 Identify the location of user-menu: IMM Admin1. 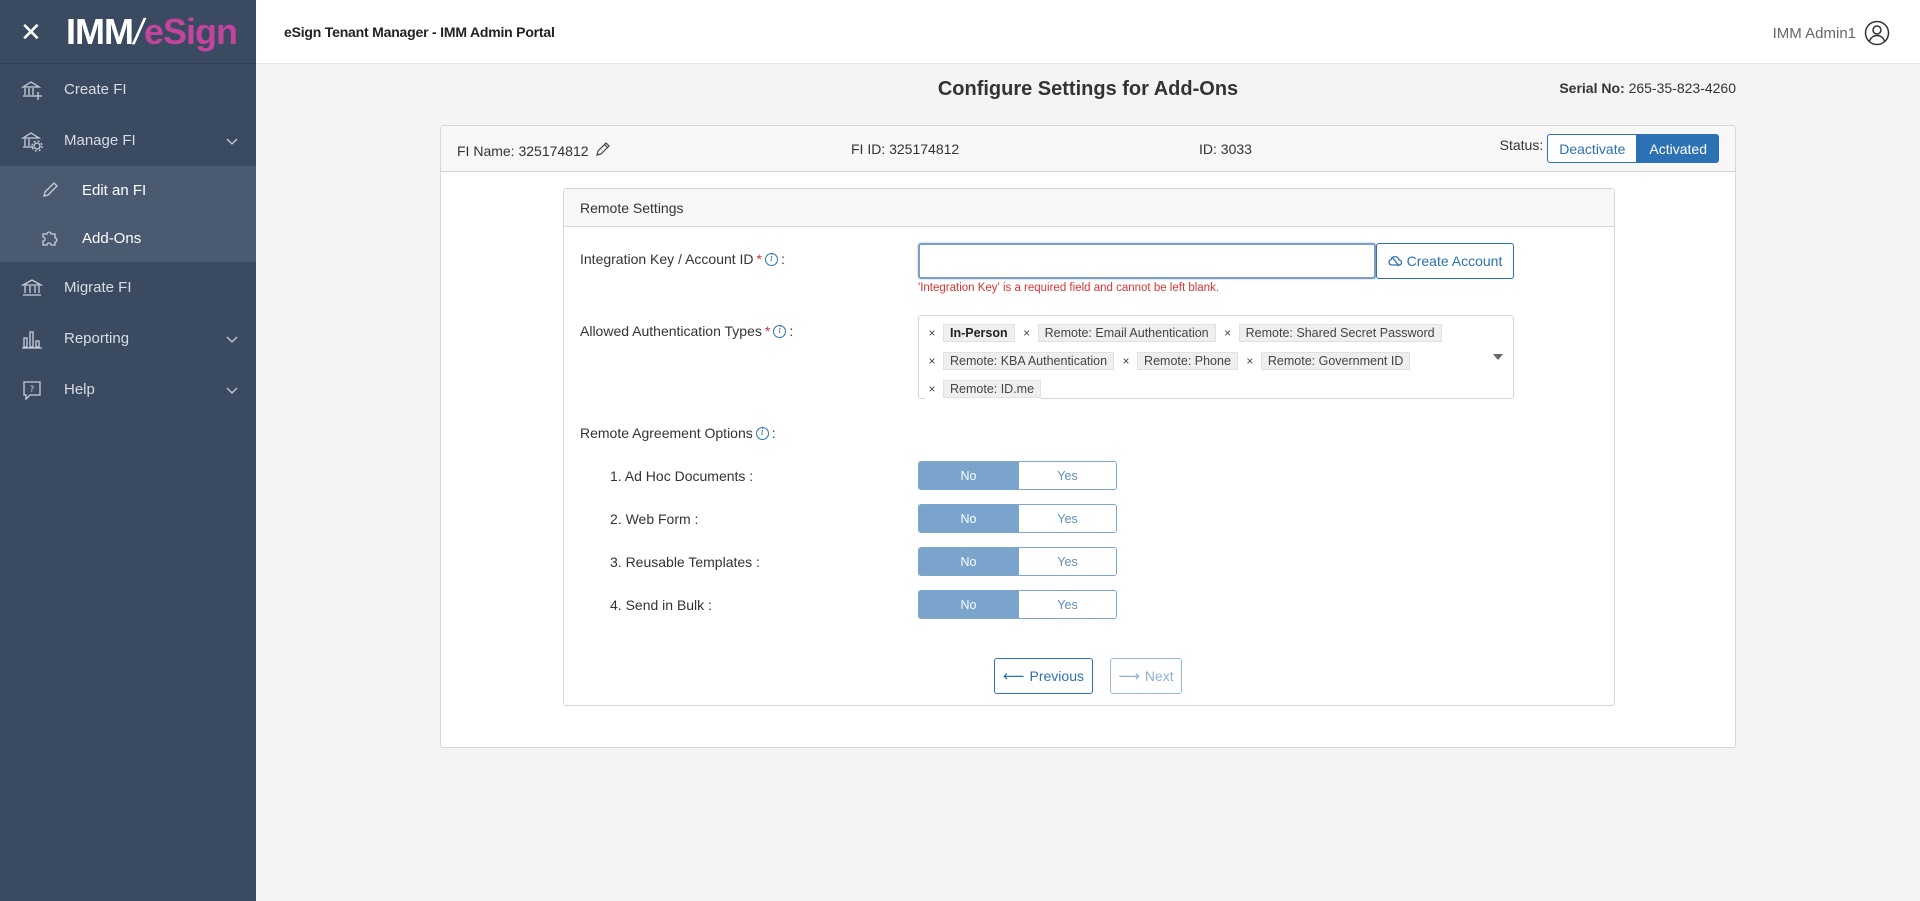
(1831, 33).